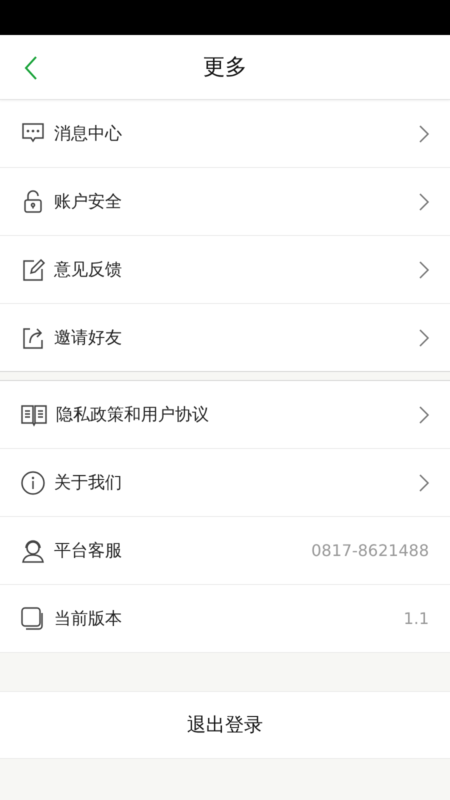 Image resolution: width=450 pixels, height=800 pixels. Describe the element at coordinates (416, 618) in the screenshot. I see `menu-item-value: 1.1` at that location.